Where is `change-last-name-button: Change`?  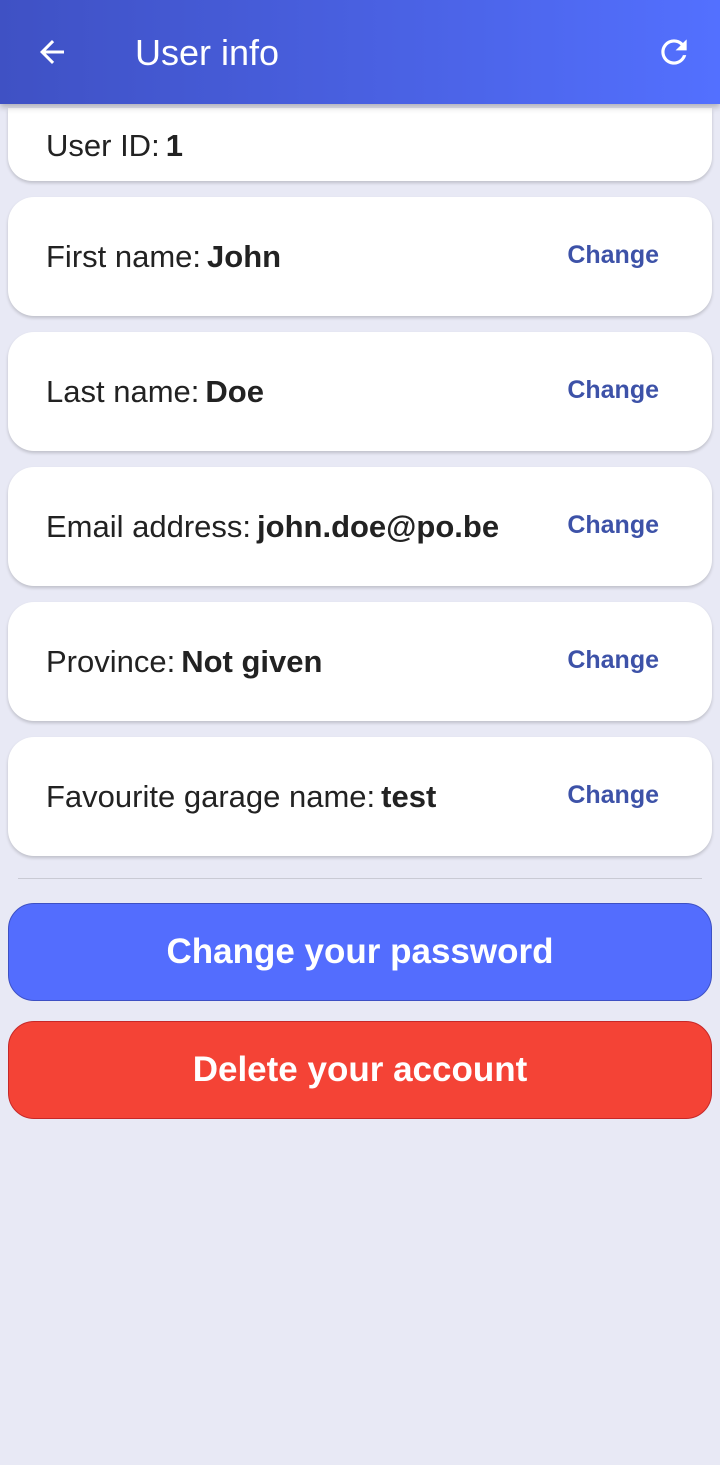
change-last-name-button: Change is located at coordinates (613, 390).